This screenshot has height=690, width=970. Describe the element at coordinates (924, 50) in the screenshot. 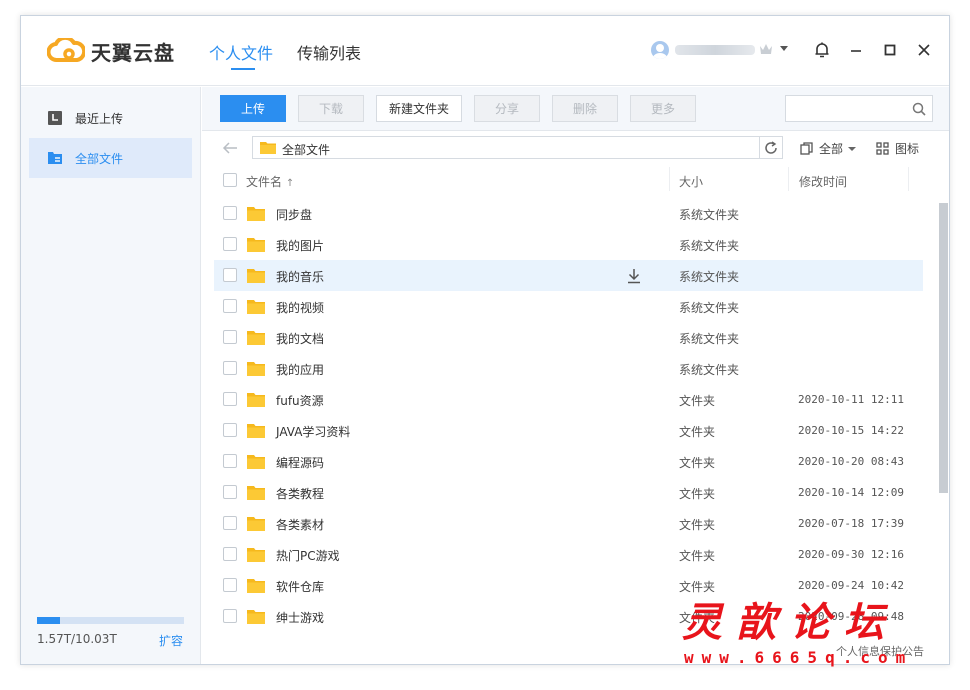

I see `close-icon` at that location.